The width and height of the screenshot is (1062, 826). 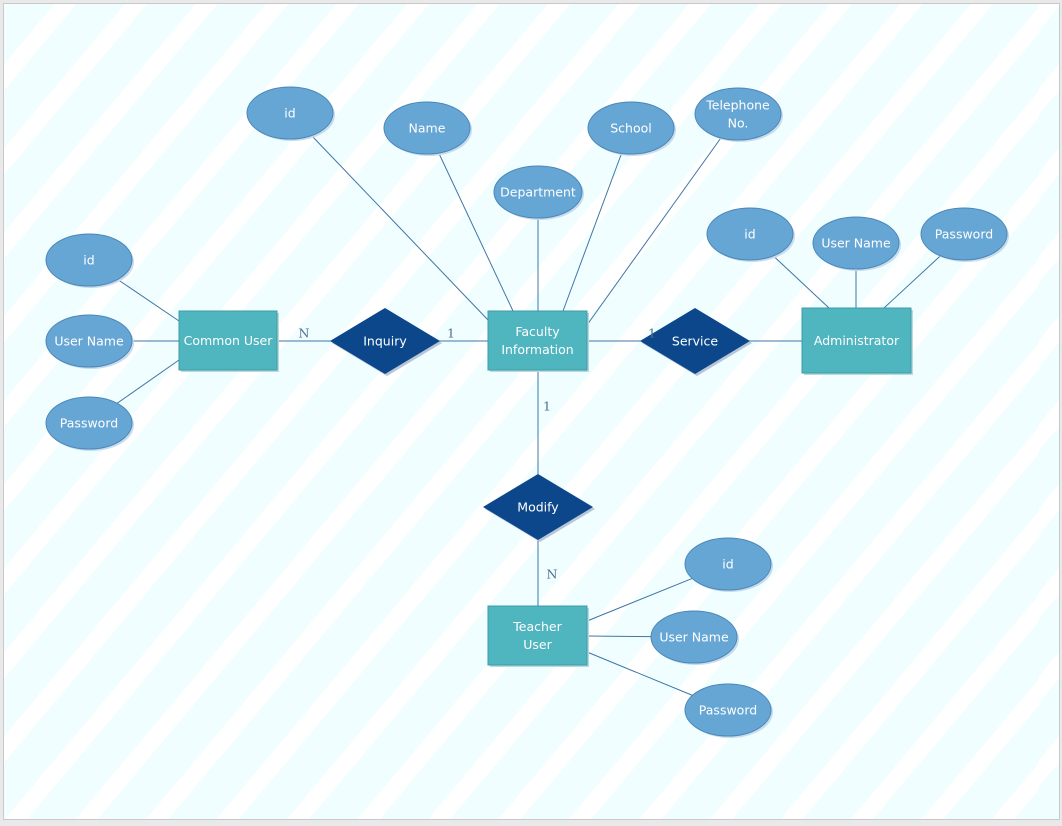 I want to click on relationship-modify: Modify, so click(x=539, y=508).